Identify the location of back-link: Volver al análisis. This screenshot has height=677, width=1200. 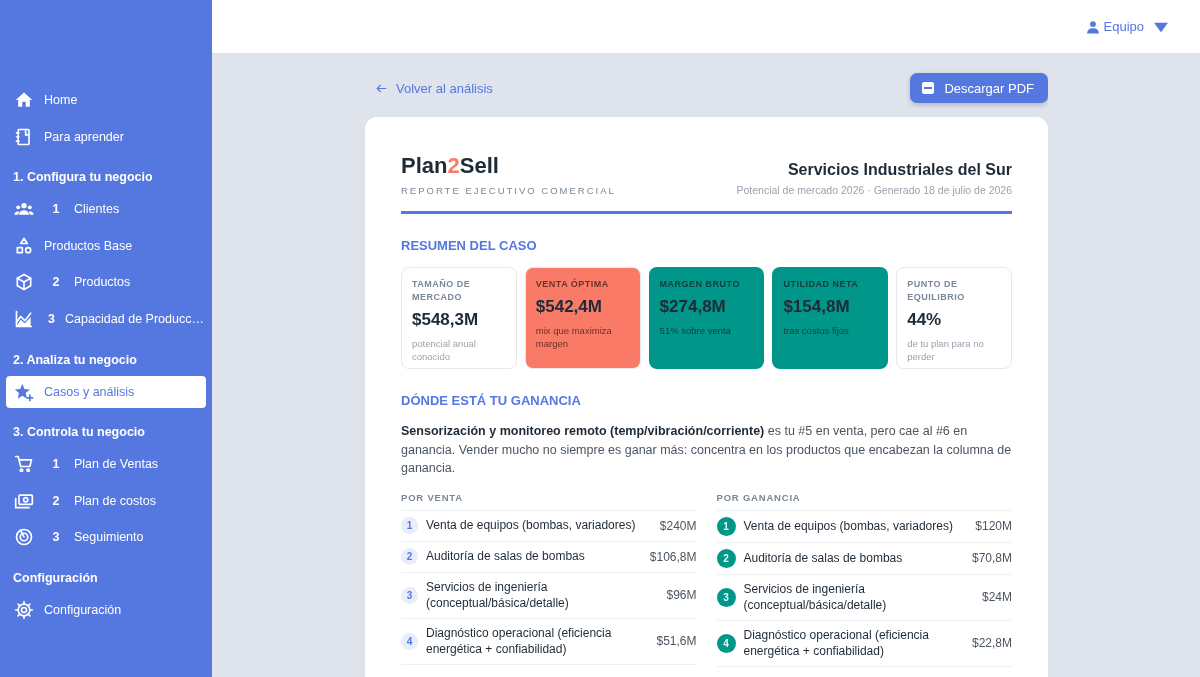
(429, 88).